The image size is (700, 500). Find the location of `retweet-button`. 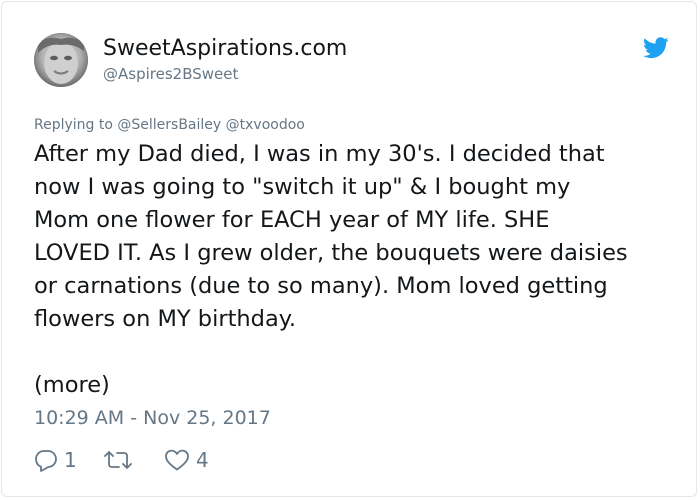

retweet-button is located at coordinates (134, 460).